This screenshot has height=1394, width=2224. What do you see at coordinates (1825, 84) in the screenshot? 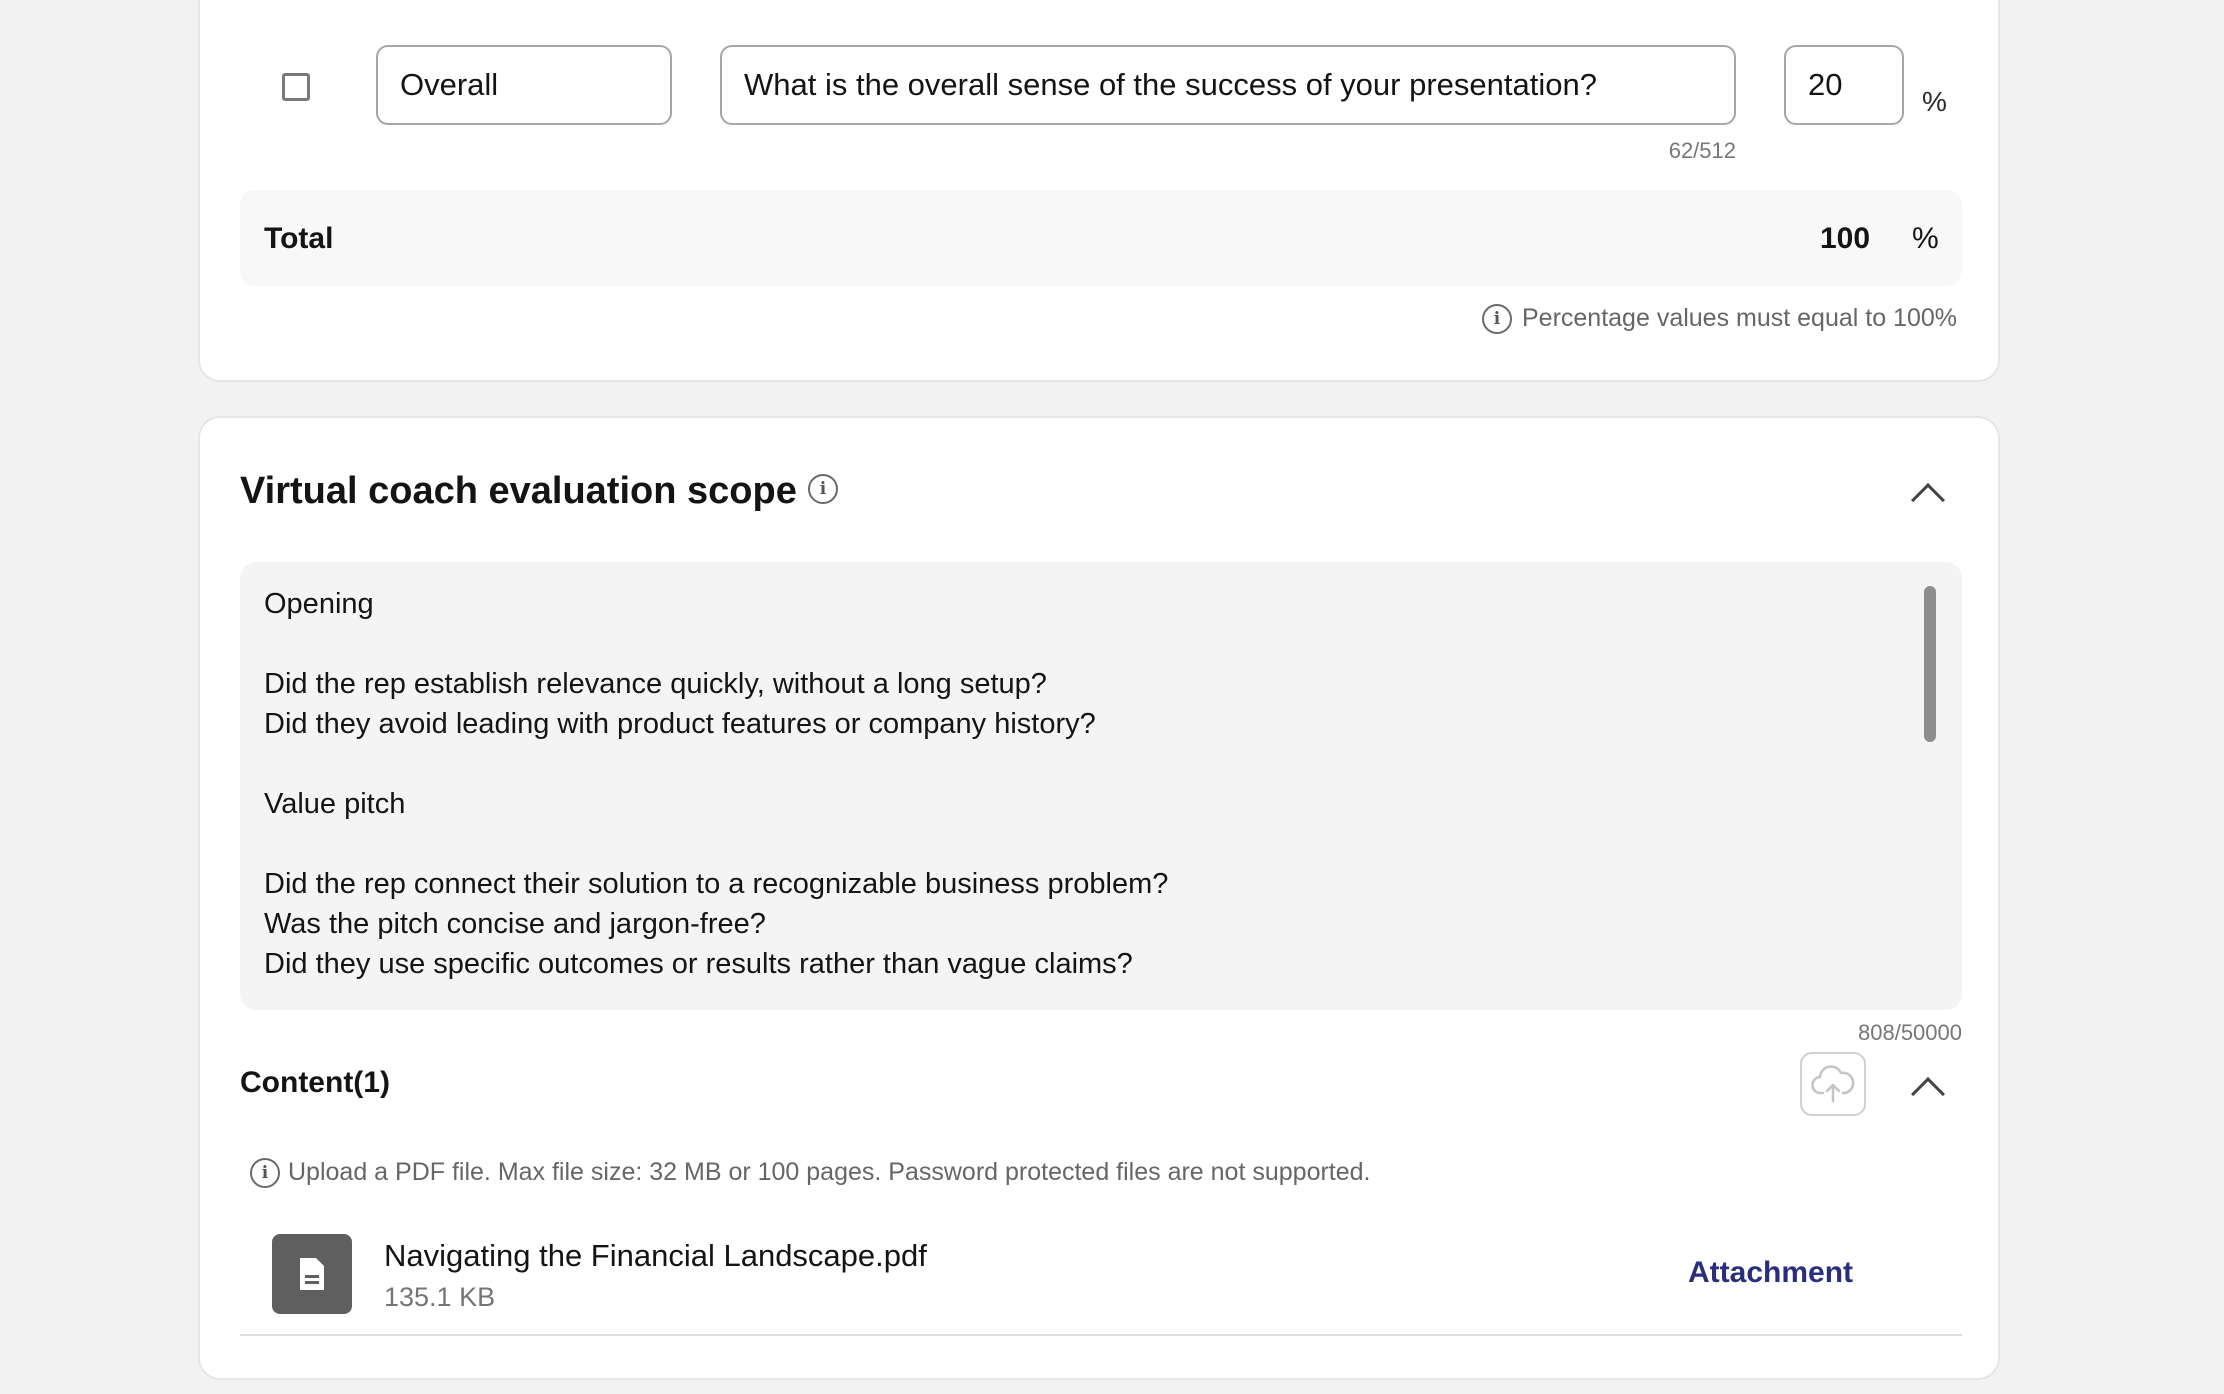
I see `criteria-weight-value: 20` at bounding box center [1825, 84].